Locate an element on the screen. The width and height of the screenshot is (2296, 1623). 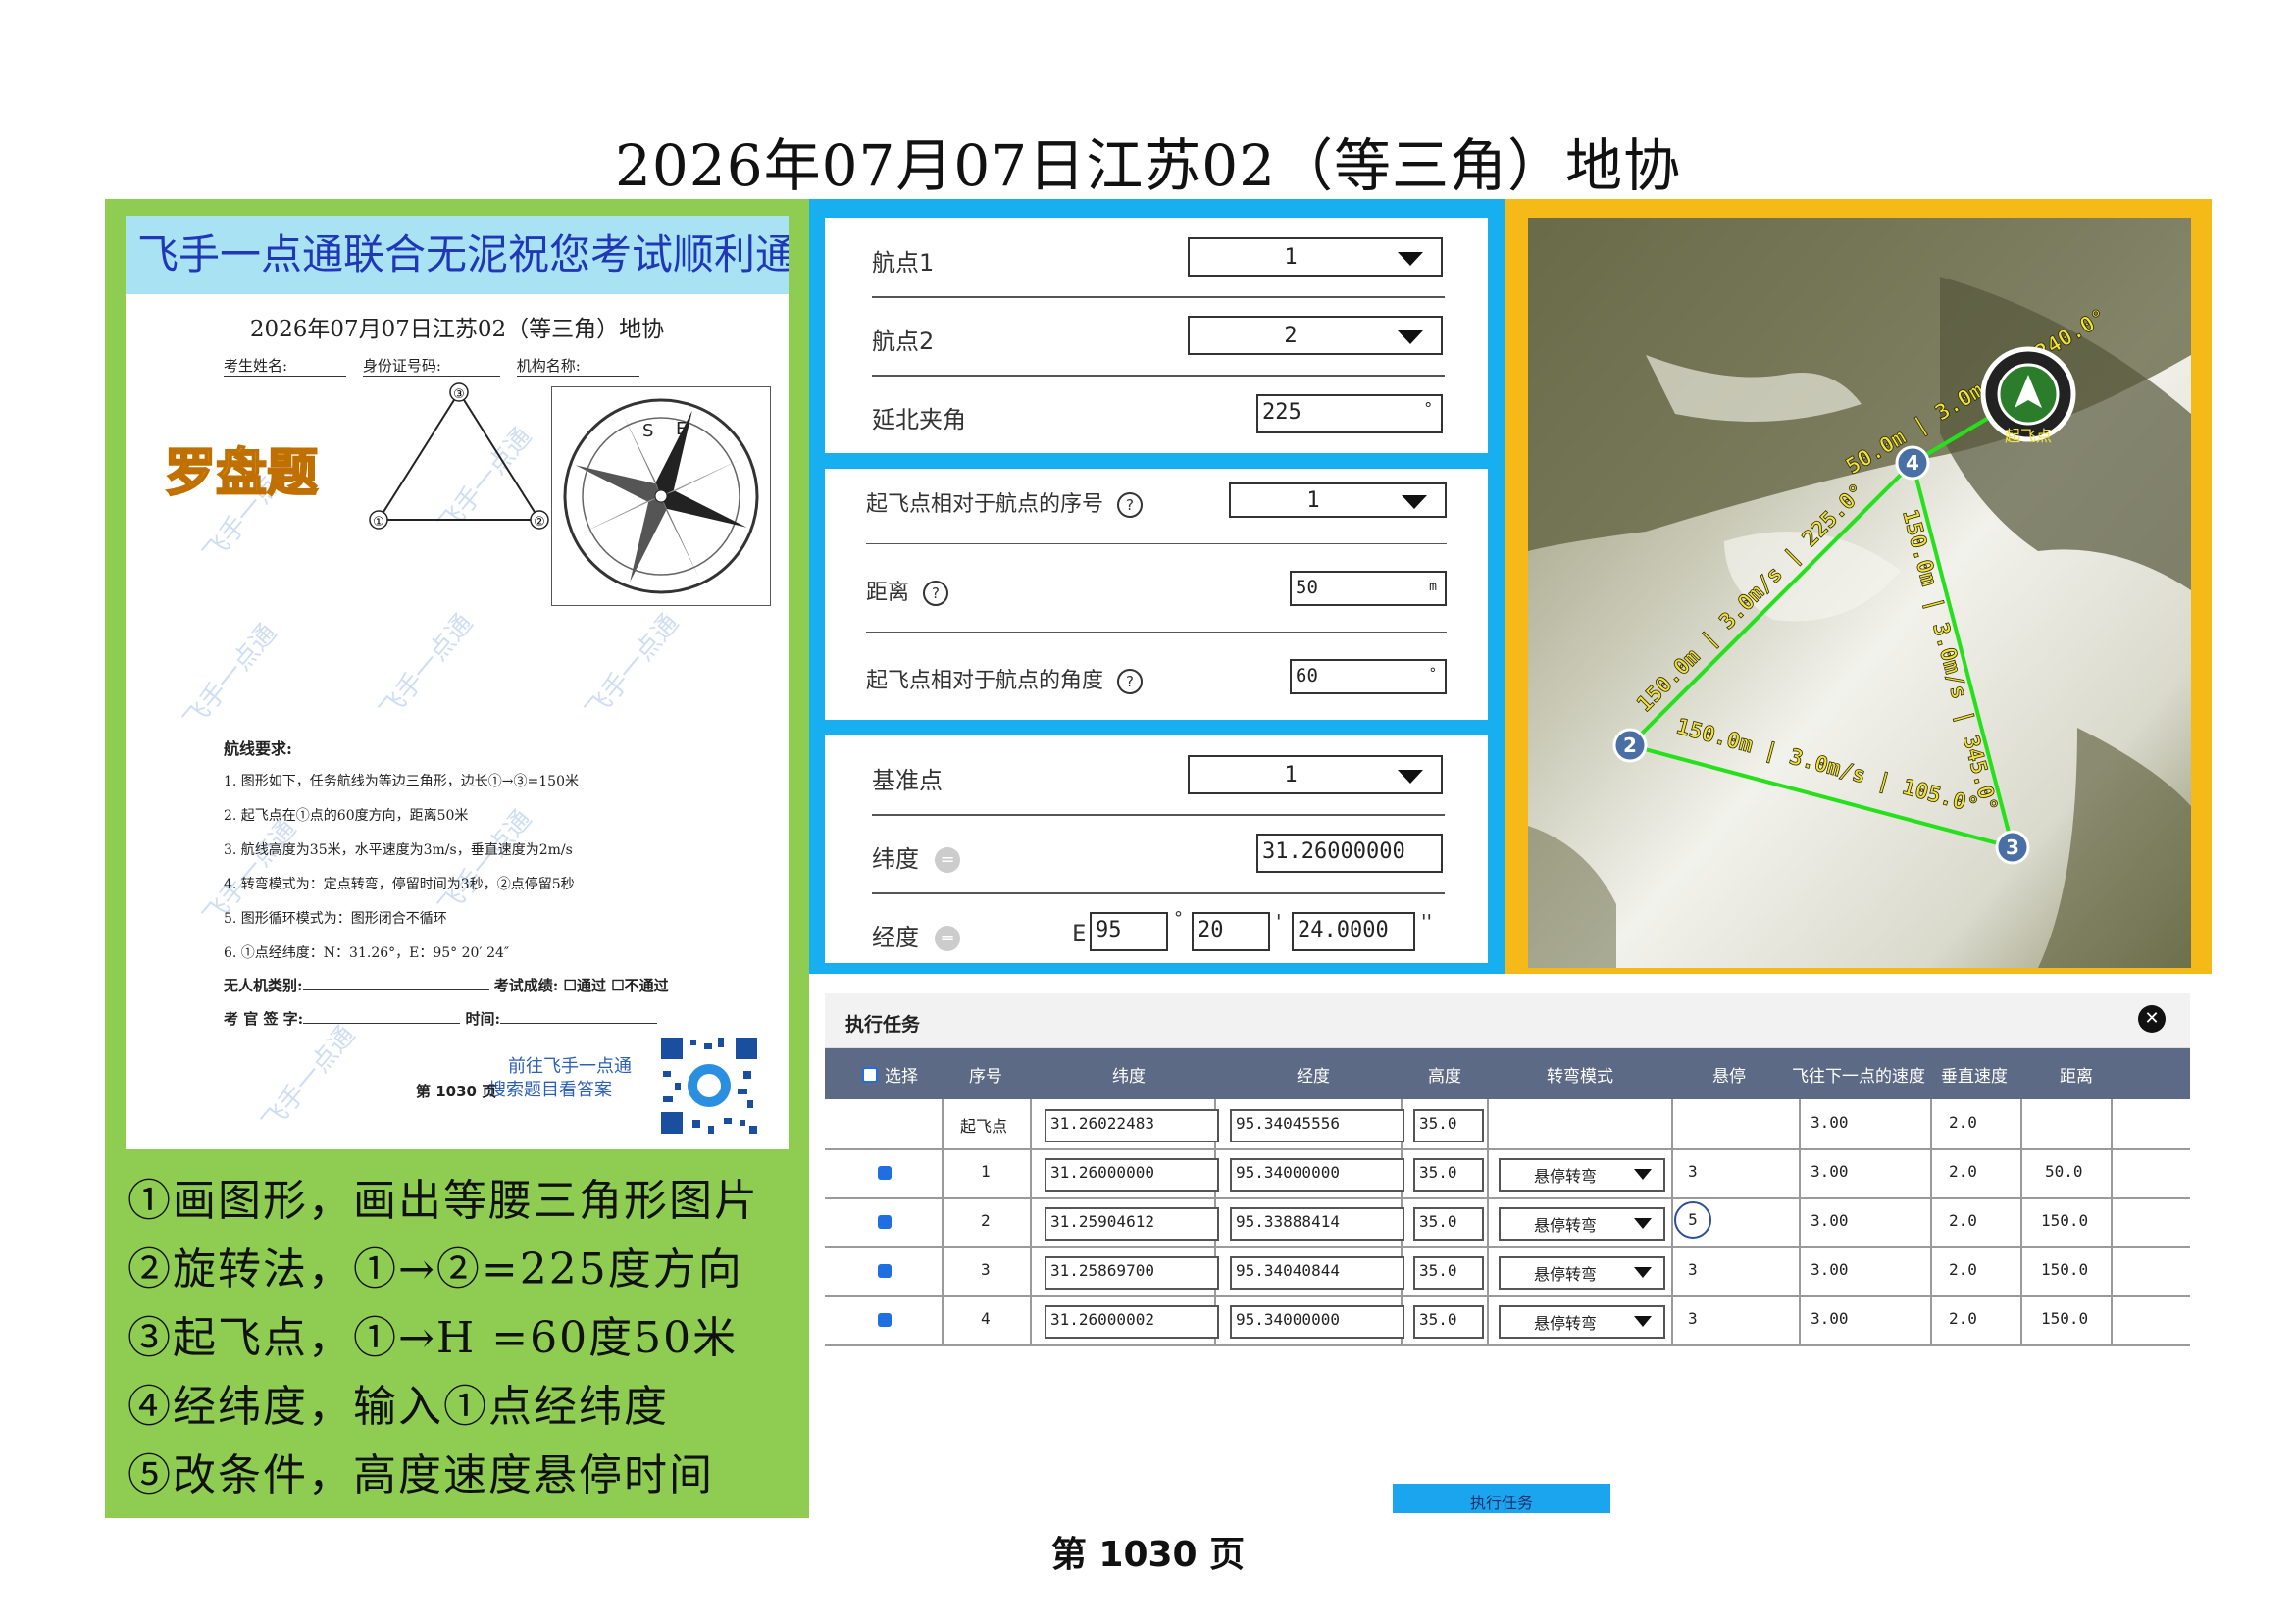
compass-image: S E is located at coordinates (661, 496).